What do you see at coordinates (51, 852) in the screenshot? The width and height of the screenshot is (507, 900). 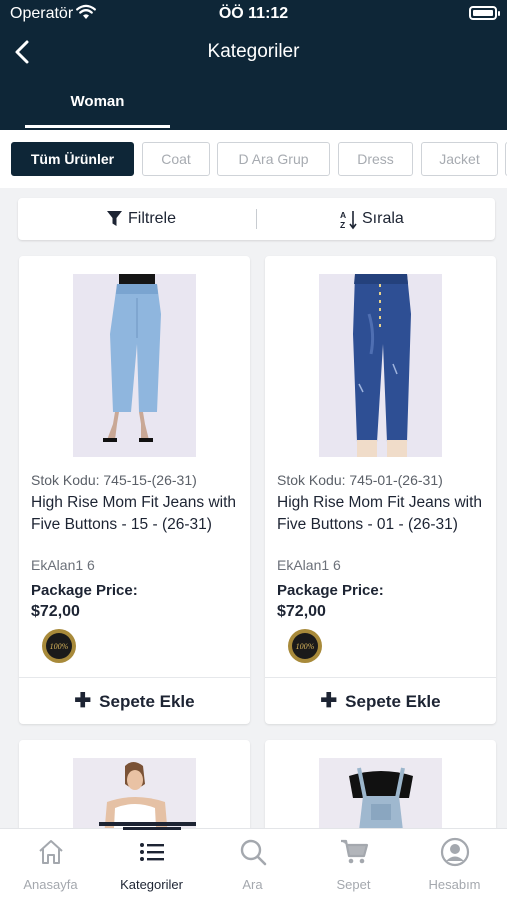 I see `home-icon` at bounding box center [51, 852].